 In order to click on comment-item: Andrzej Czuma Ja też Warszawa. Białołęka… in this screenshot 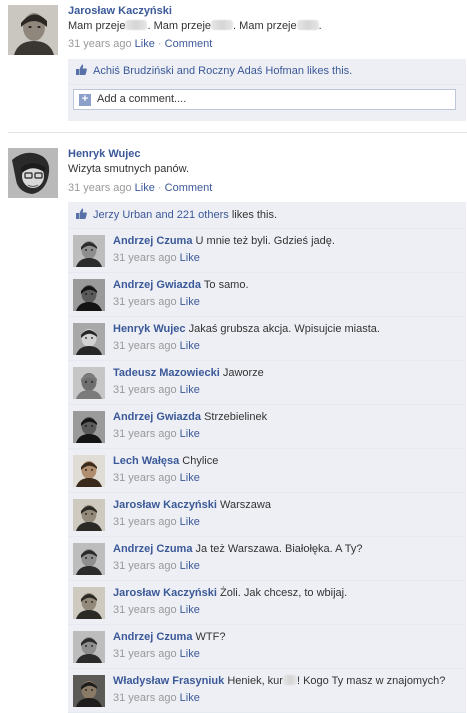, I will do `click(267, 559)`.